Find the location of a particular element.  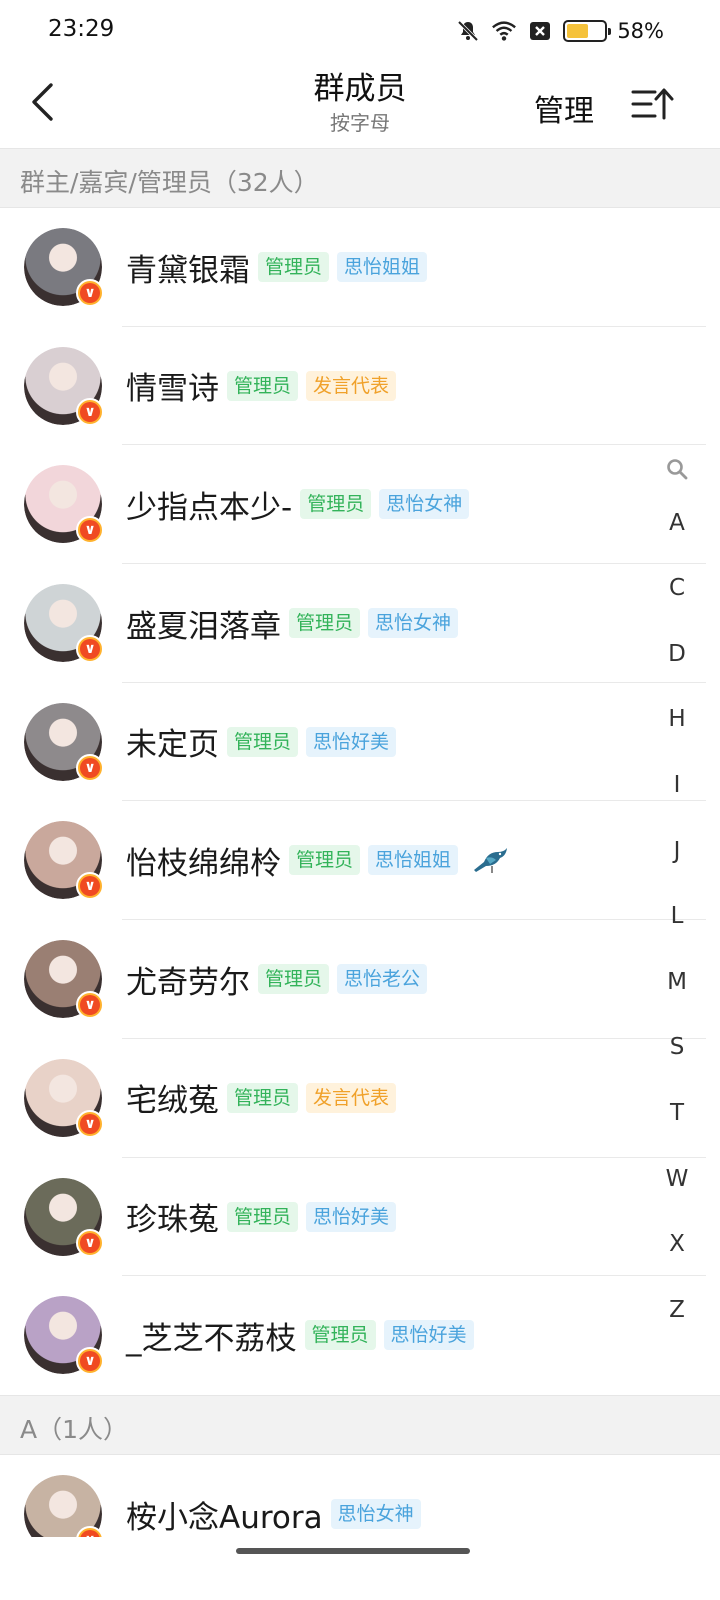

member-row: ∨ _芝芝不荔枝 管理员 思怡好美 is located at coordinates (353, 1335).